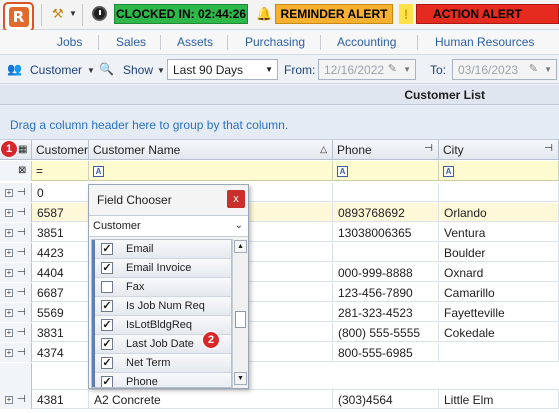 The height and width of the screenshot is (413, 559). What do you see at coordinates (161, 268) in the screenshot?
I see `field-item: ✓ Email Invoice` at bounding box center [161, 268].